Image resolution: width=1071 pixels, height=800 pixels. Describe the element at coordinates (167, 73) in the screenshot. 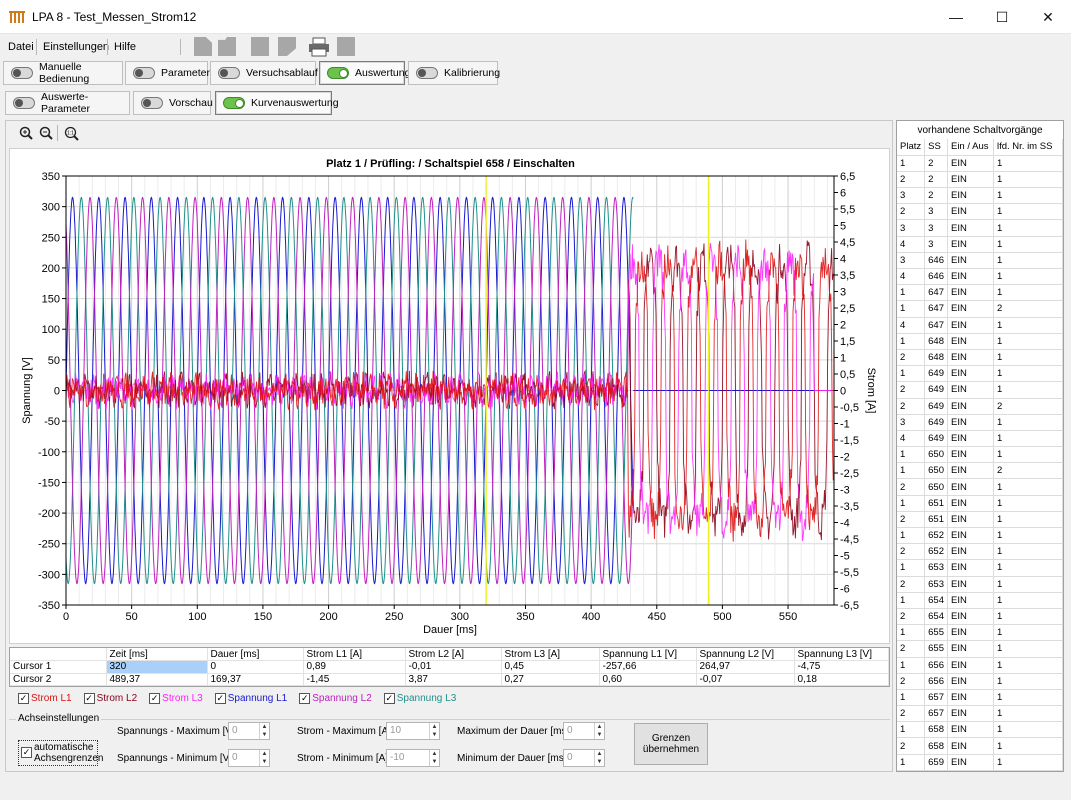

I see `tab-parameter: Parameter` at that location.